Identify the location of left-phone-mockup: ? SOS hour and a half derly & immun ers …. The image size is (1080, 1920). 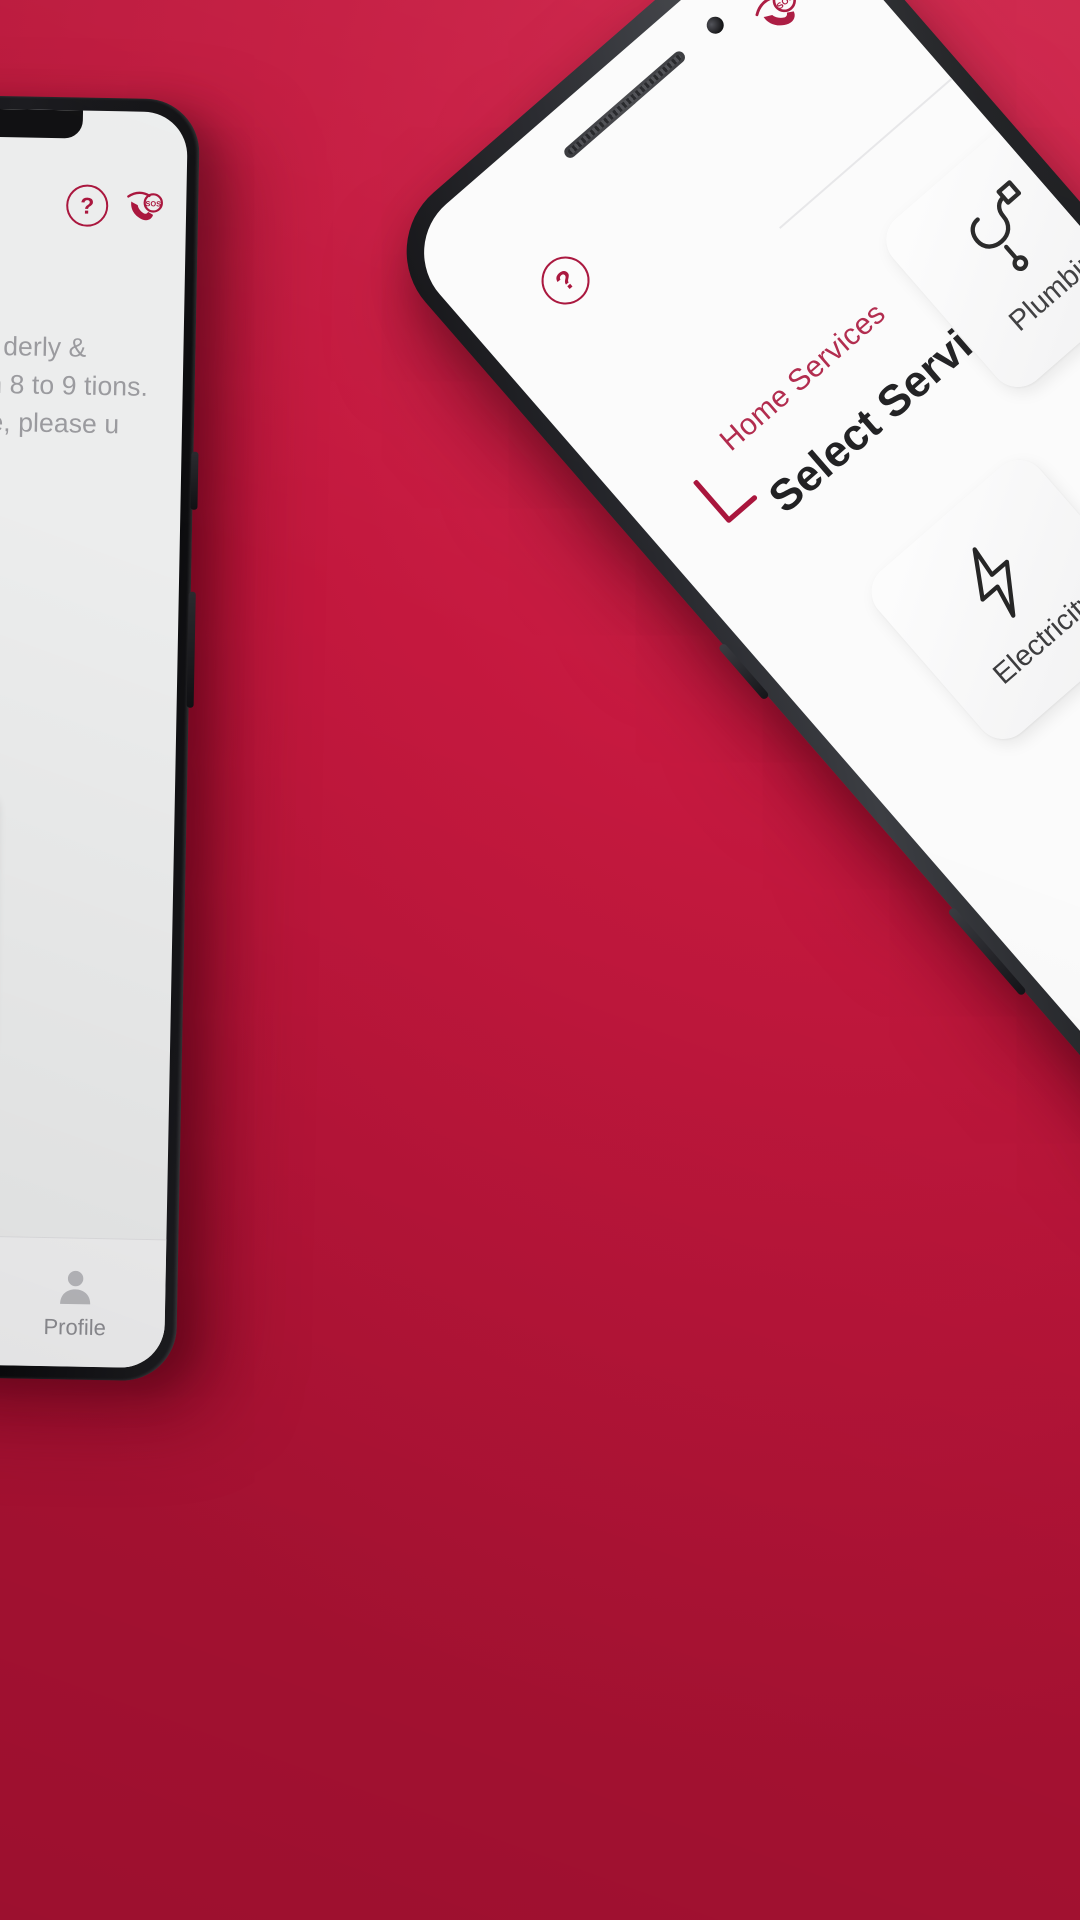
(100, 737).